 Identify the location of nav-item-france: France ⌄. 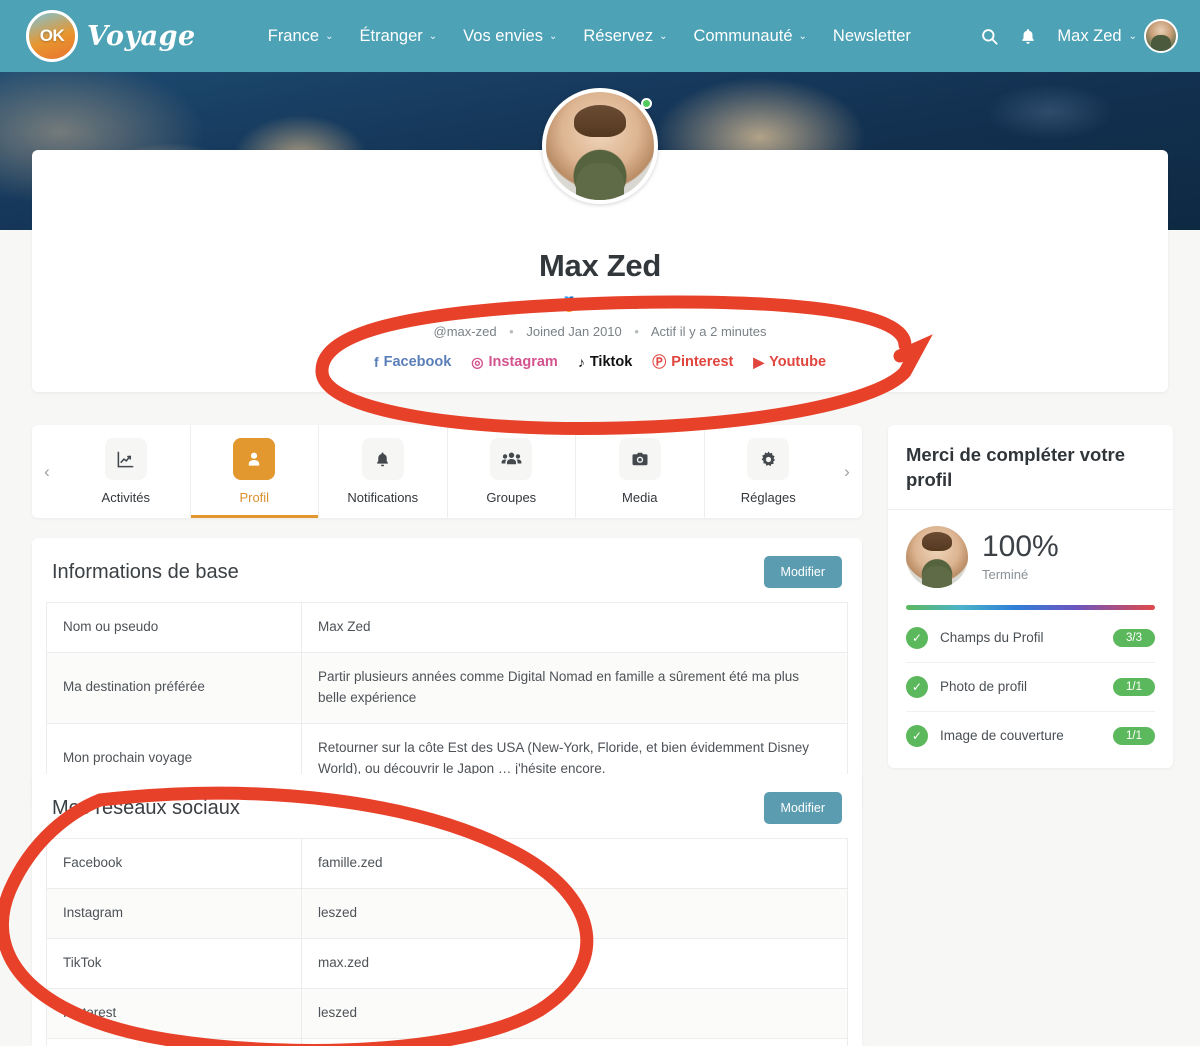
(301, 36).